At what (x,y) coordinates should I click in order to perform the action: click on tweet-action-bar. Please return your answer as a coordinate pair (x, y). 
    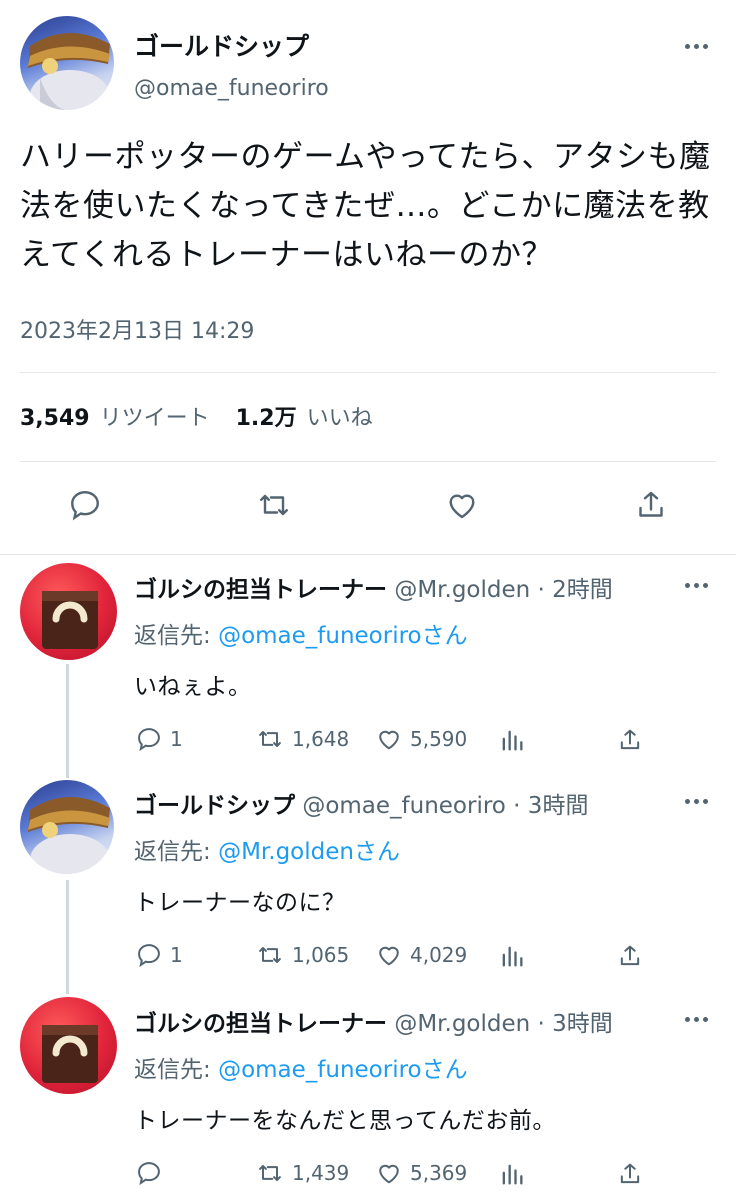
    Looking at the image, I should click on (368, 507).